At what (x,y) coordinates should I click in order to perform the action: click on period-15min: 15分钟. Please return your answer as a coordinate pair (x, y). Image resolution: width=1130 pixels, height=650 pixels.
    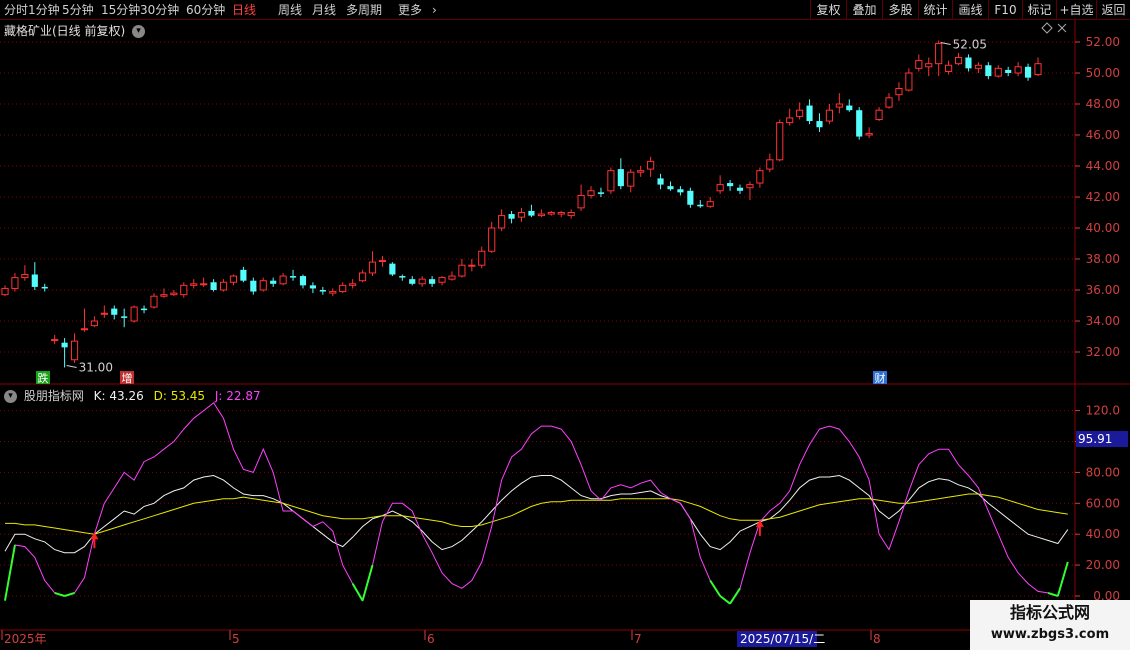
    Looking at the image, I should click on (120, 10).